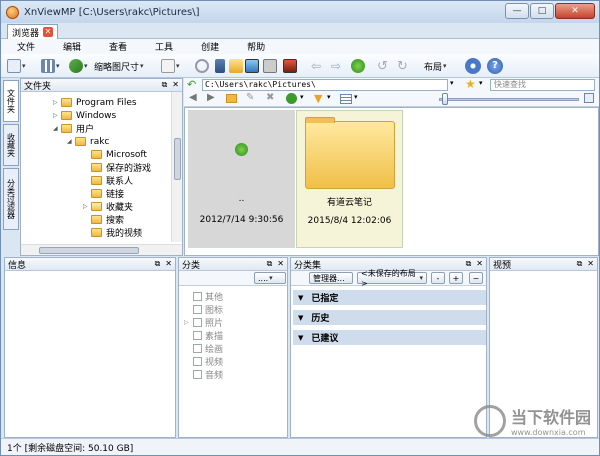 This screenshot has height=456, width=600. What do you see at coordinates (250, 97) in the screenshot?
I see `edit-icon: ✎` at bounding box center [250, 97].